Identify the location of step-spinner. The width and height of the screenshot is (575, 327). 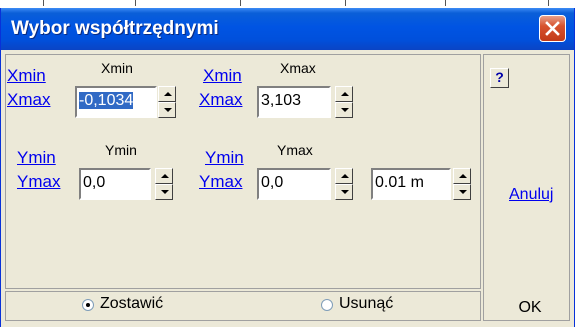
(462, 184).